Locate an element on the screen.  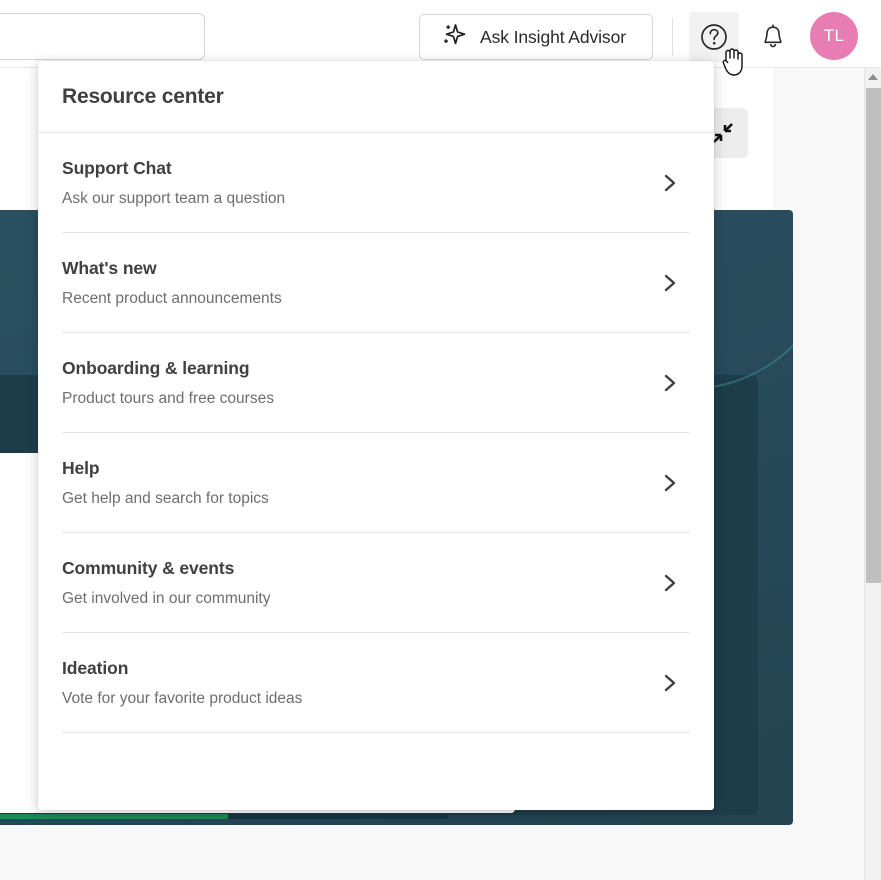
progress-track is located at coordinates (224, 816).